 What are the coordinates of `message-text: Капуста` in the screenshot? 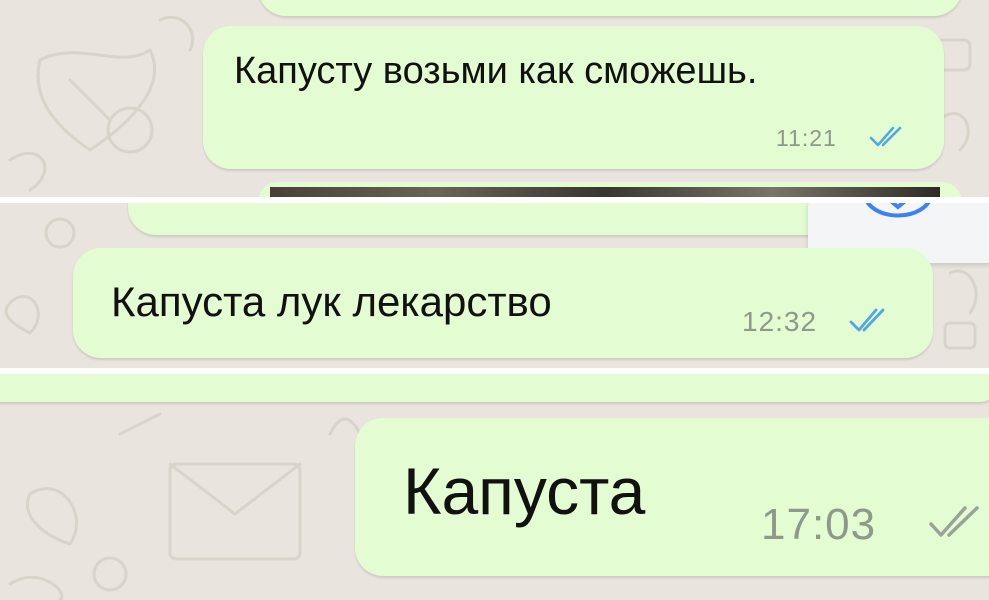 It's located at (524, 491).